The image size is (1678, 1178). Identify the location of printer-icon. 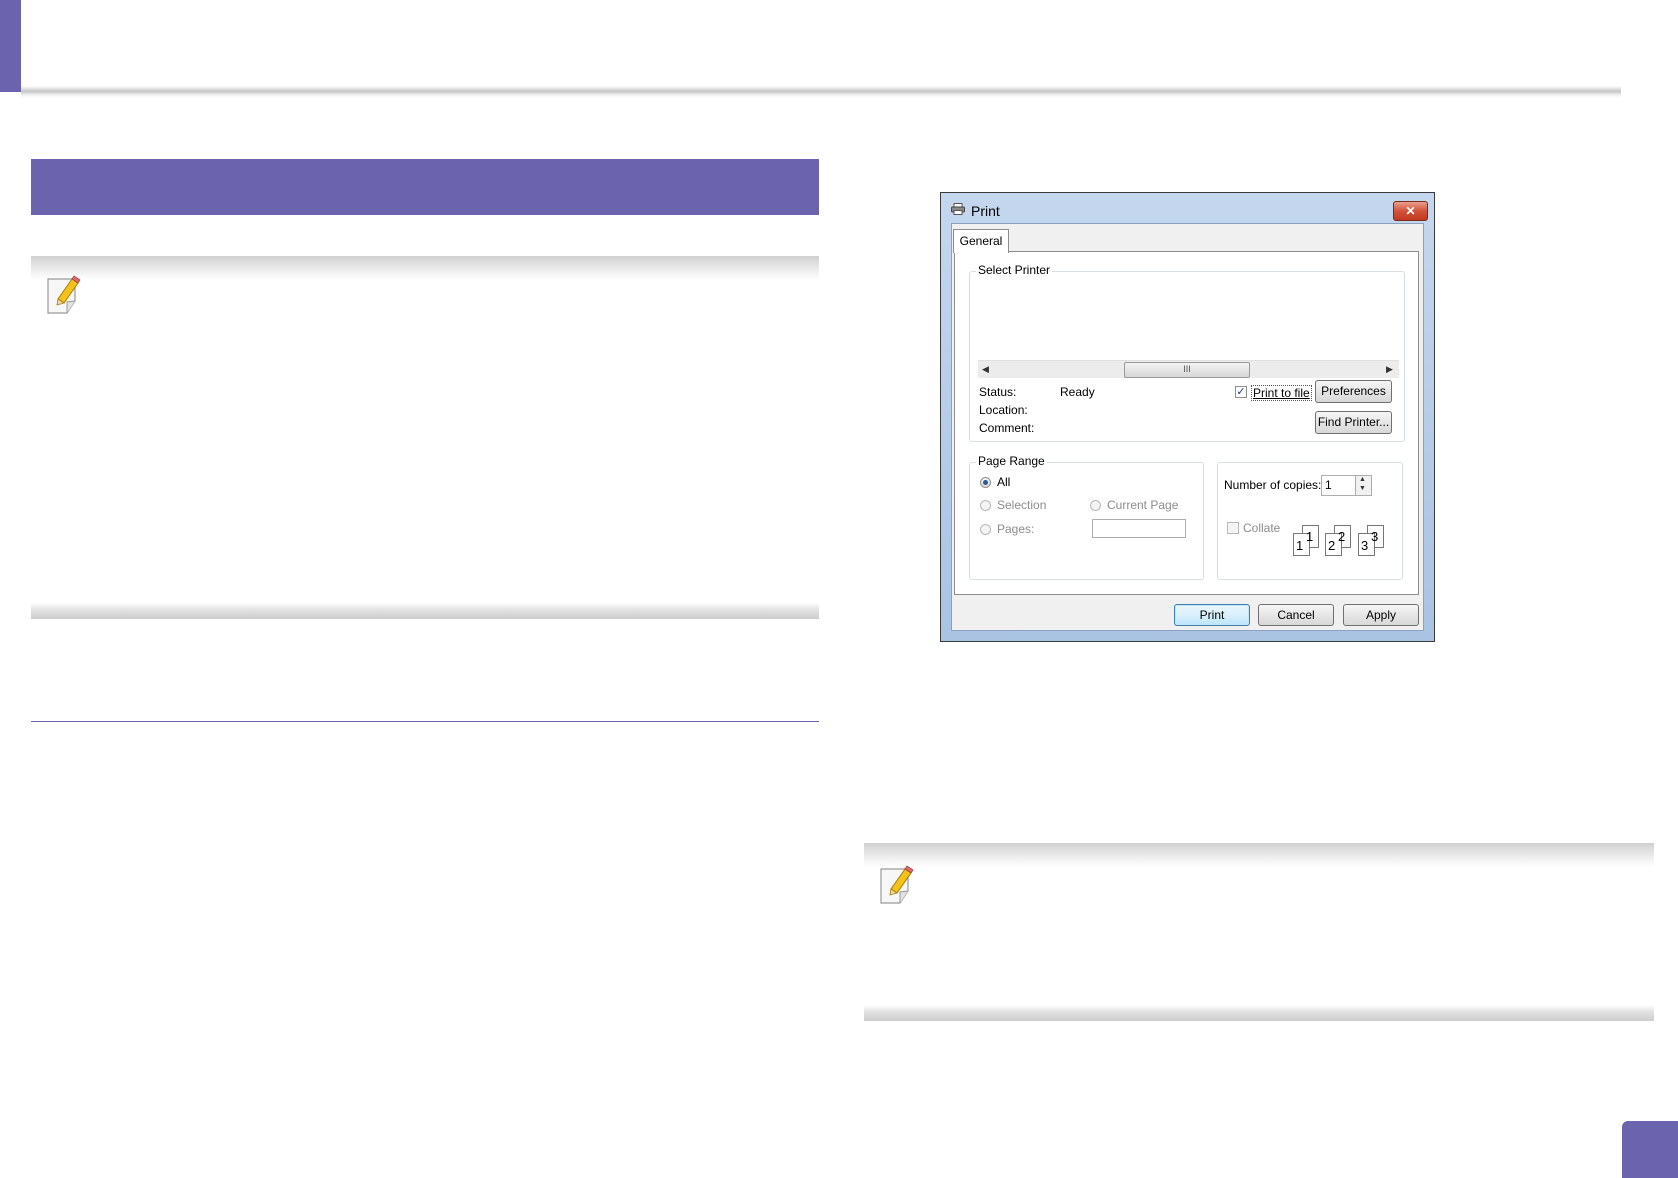
(958, 209).